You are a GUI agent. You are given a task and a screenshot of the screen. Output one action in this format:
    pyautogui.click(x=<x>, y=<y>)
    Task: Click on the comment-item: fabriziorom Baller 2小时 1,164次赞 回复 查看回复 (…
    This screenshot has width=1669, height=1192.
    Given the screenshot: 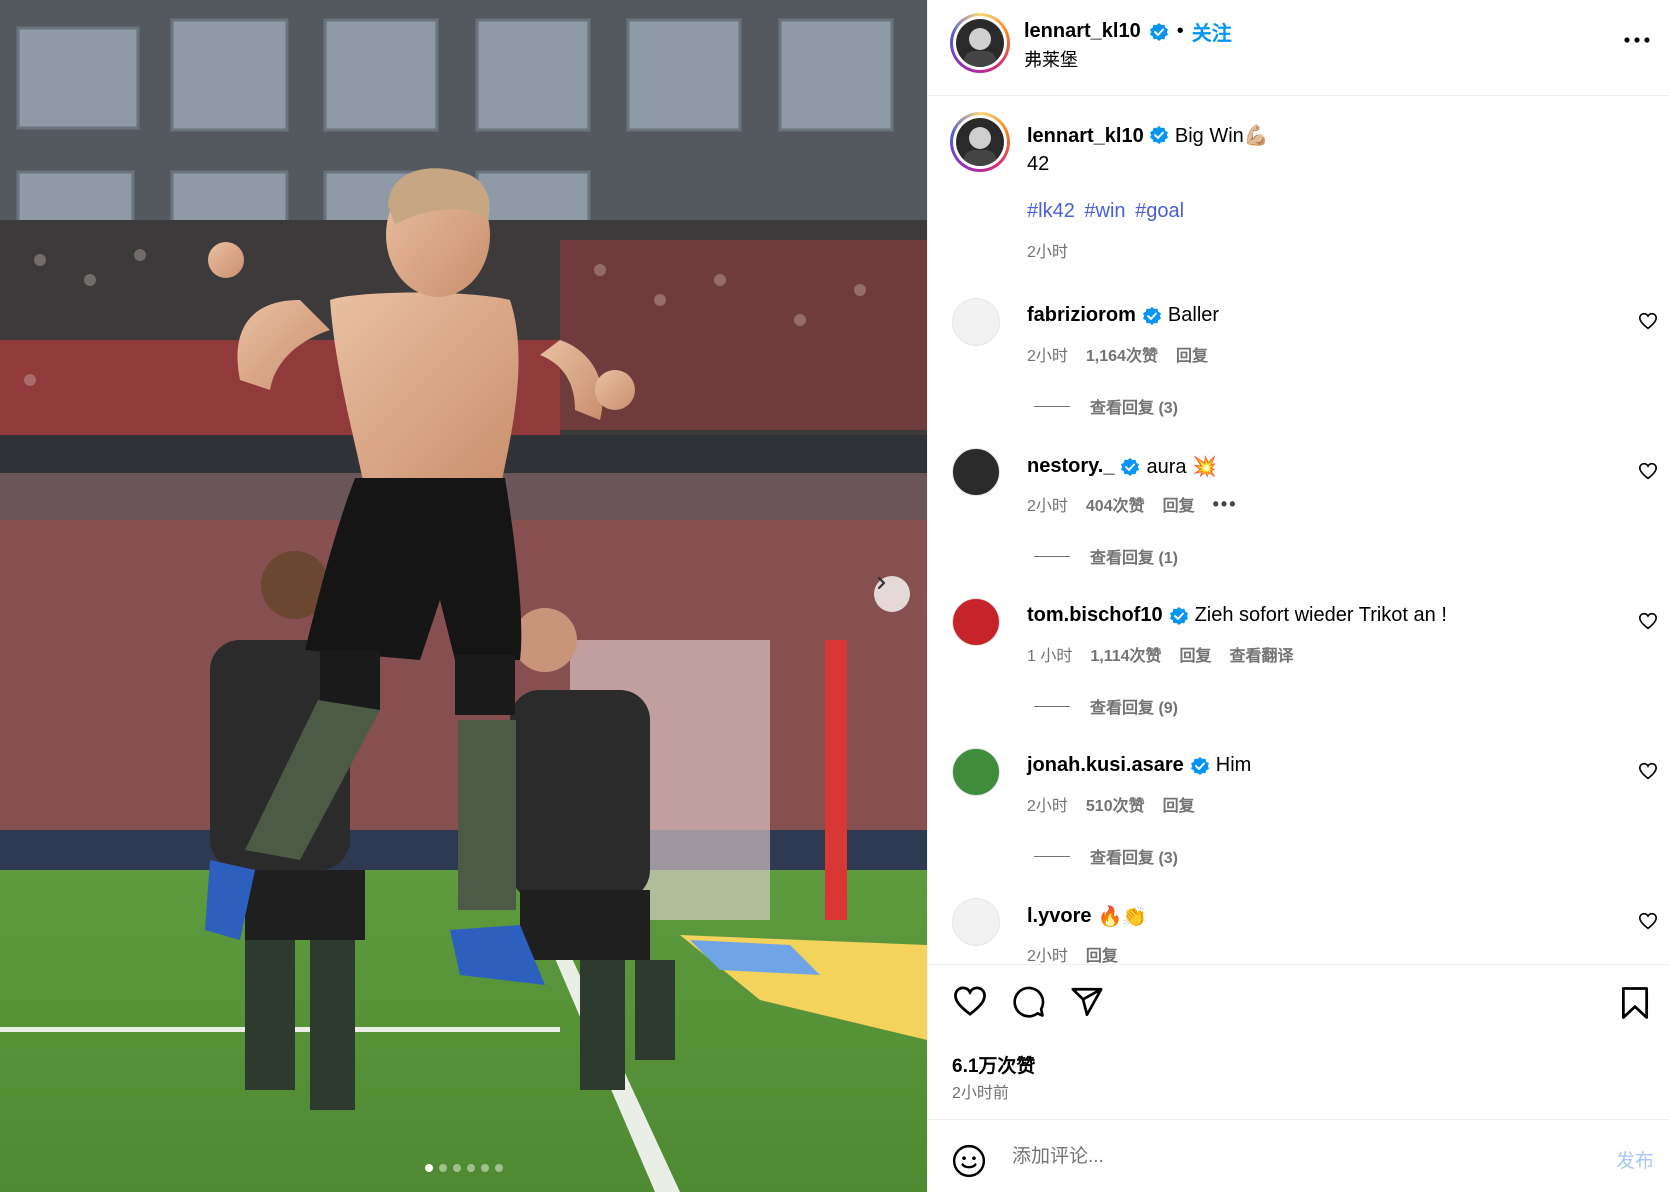 What is the action you would take?
    pyautogui.click(x=1298, y=373)
    